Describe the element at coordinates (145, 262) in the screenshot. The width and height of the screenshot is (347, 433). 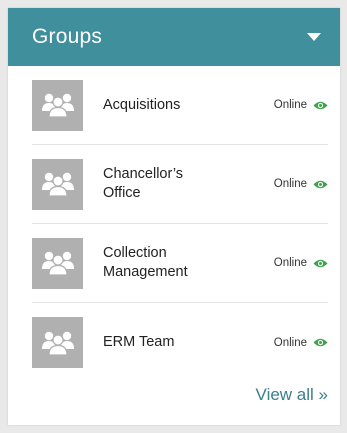
I see `group-name: Collection Management` at that location.